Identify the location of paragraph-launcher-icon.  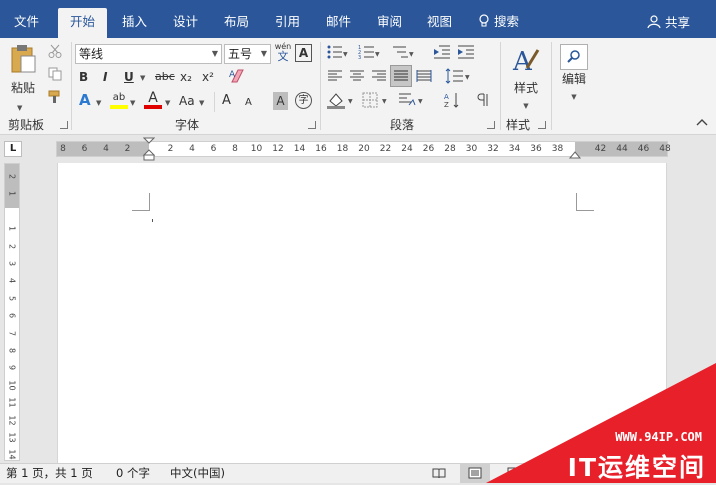
(491, 125).